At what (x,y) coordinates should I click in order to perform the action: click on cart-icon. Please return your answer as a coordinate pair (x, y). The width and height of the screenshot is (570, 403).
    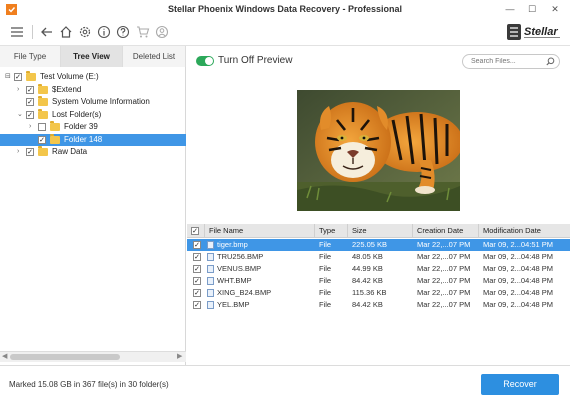
    Looking at the image, I should click on (143, 32).